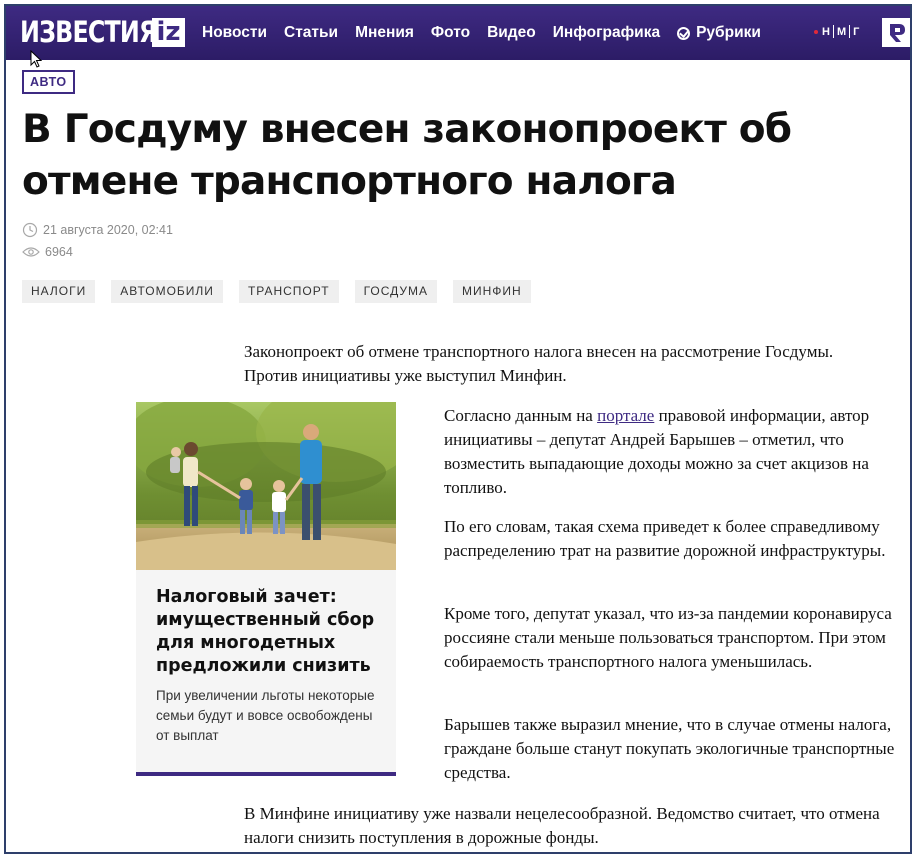 The image size is (917, 858). I want to click on tag-cars: АВТОМОБИЛИ, so click(167, 291).